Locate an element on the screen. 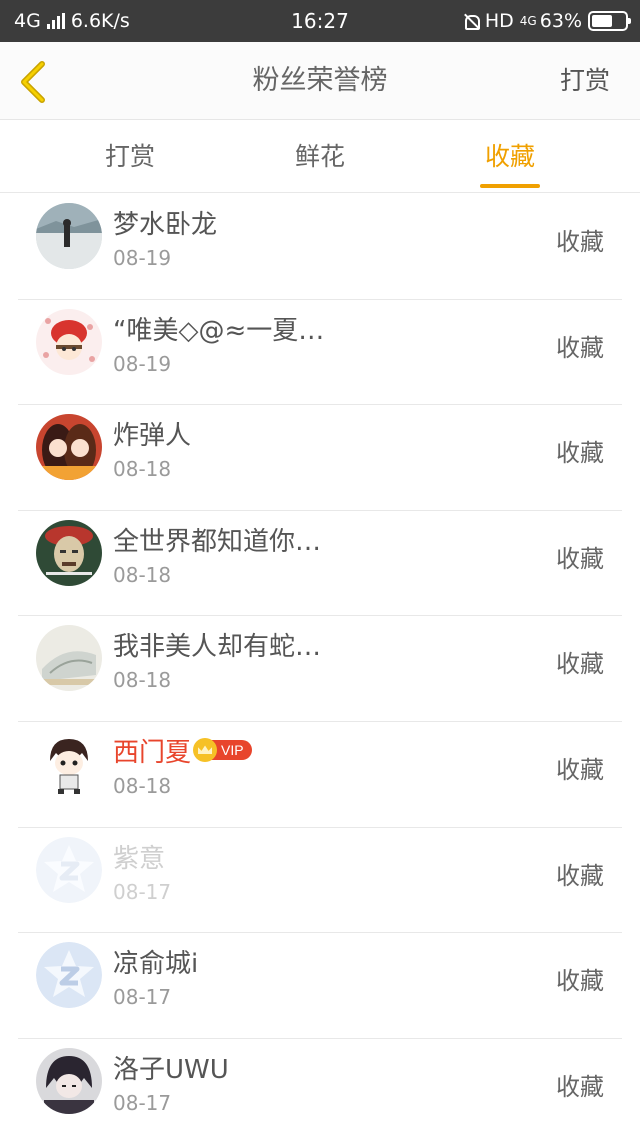 This screenshot has width=640, height=1138. user-name: 西门夏 VIP is located at coordinates (182, 750).